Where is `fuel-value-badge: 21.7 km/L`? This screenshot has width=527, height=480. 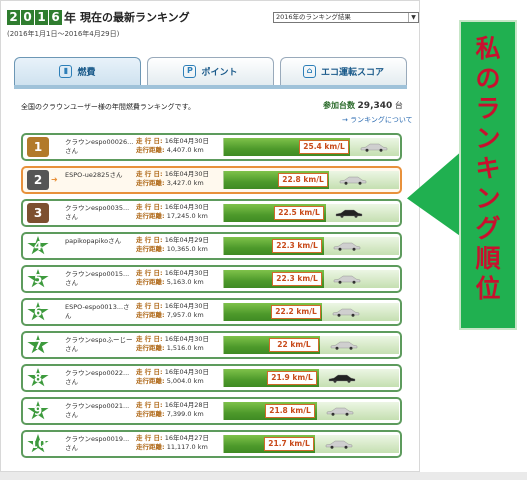 fuel-value-badge: 21.7 km/L is located at coordinates (289, 444).